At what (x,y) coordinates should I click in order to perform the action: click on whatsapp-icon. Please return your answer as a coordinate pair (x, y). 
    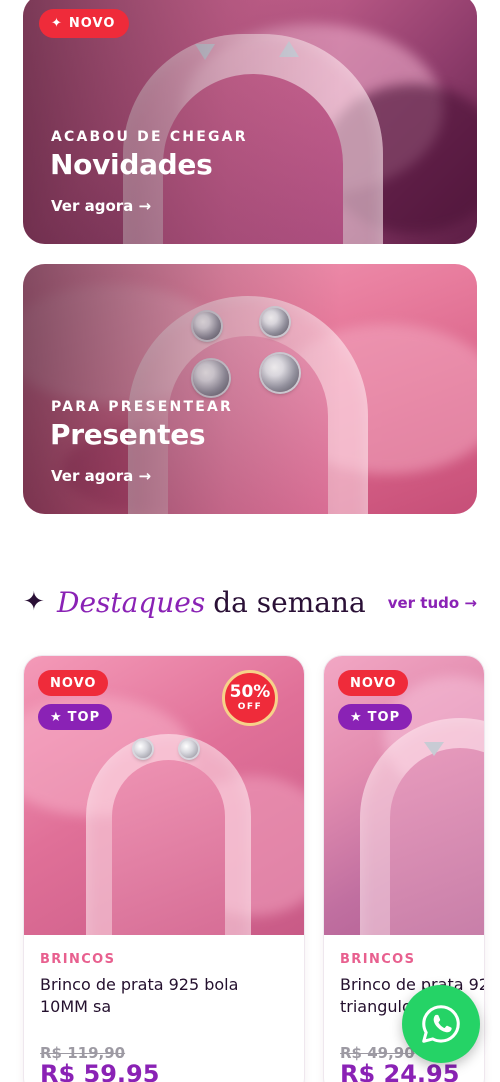
    Looking at the image, I should click on (441, 1024).